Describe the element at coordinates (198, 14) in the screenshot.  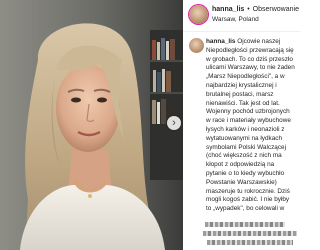
I see `avatar` at that location.